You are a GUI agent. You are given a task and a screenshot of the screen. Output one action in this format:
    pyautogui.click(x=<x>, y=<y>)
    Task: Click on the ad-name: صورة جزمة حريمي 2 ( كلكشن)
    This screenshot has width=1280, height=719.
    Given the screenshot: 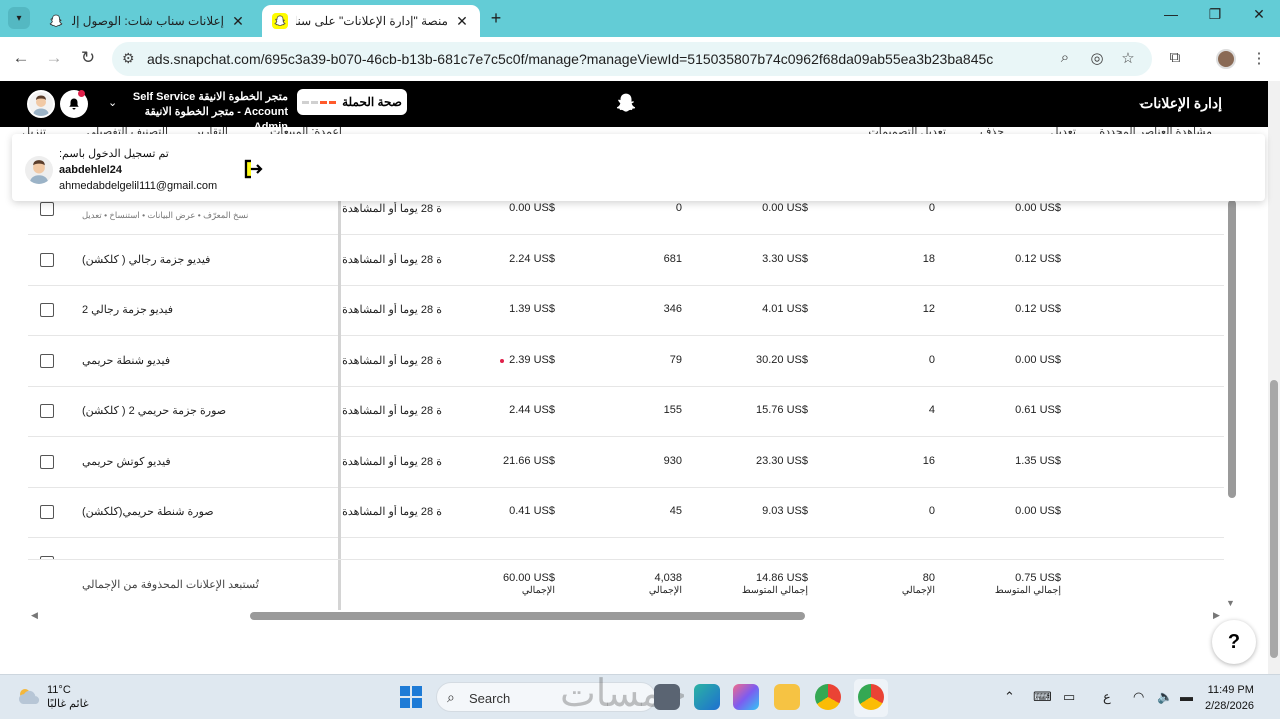 What is the action you would take?
    pyautogui.click(x=207, y=410)
    